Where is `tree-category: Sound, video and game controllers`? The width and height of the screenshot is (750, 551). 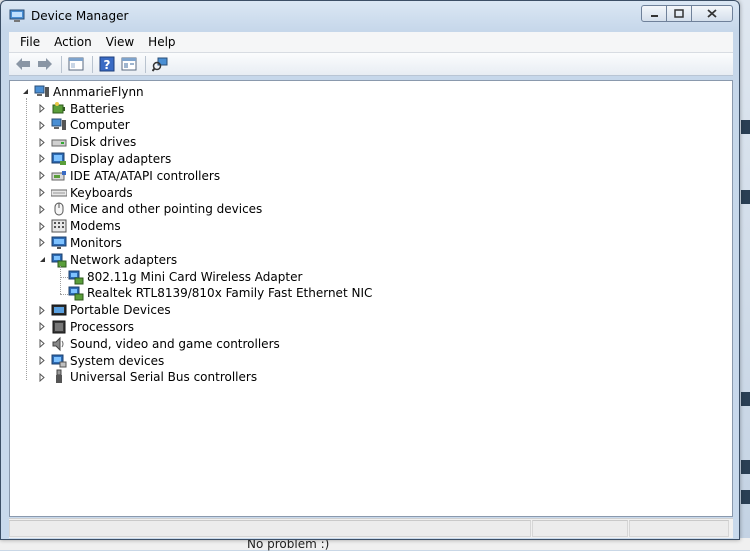 tree-category: Sound, video and game controllers is located at coordinates (159, 343).